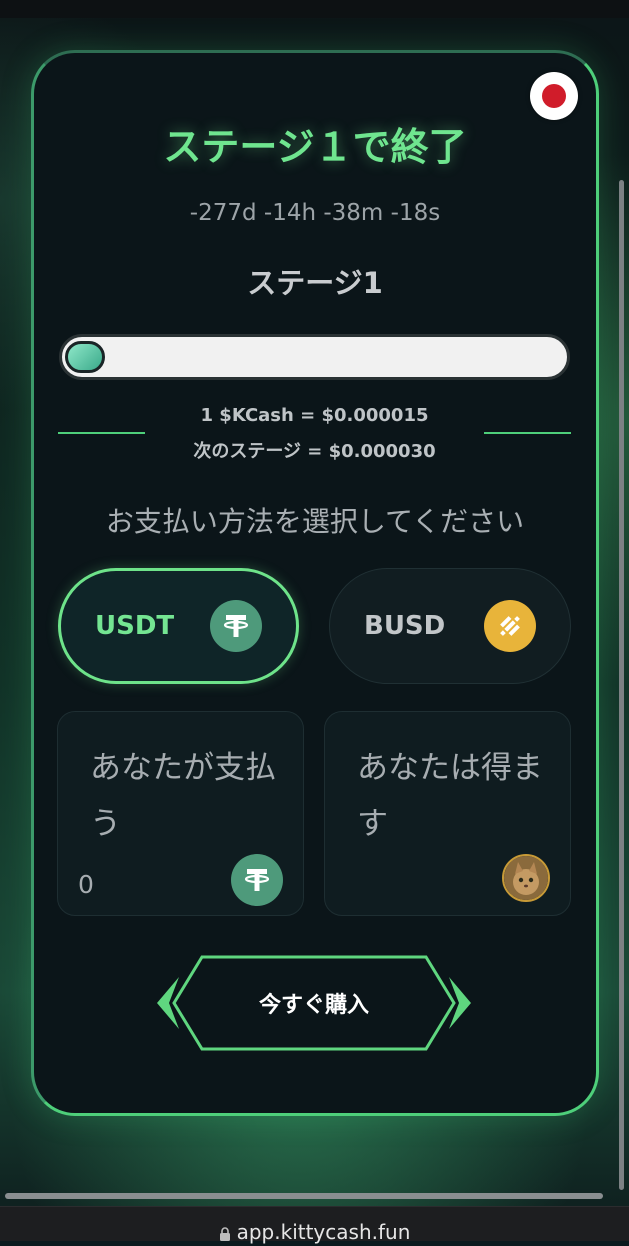  Describe the element at coordinates (315, 213) in the screenshot. I see `countdown-timer: -277d -14h -38m -18s` at that location.